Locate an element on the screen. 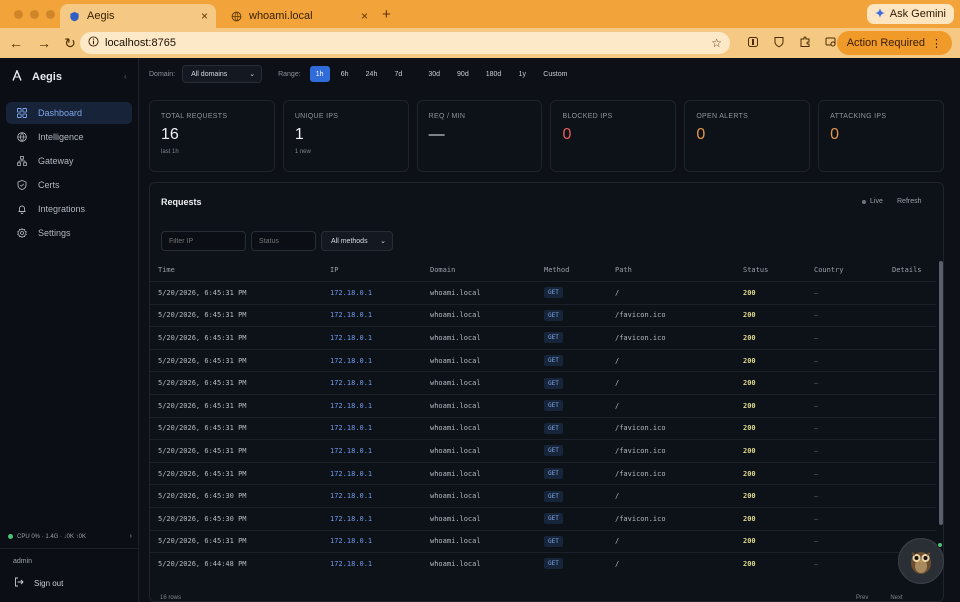 This screenshot has width=960, height=602. sidebar-item-certs: Certs is located at coordinates (69, 185).